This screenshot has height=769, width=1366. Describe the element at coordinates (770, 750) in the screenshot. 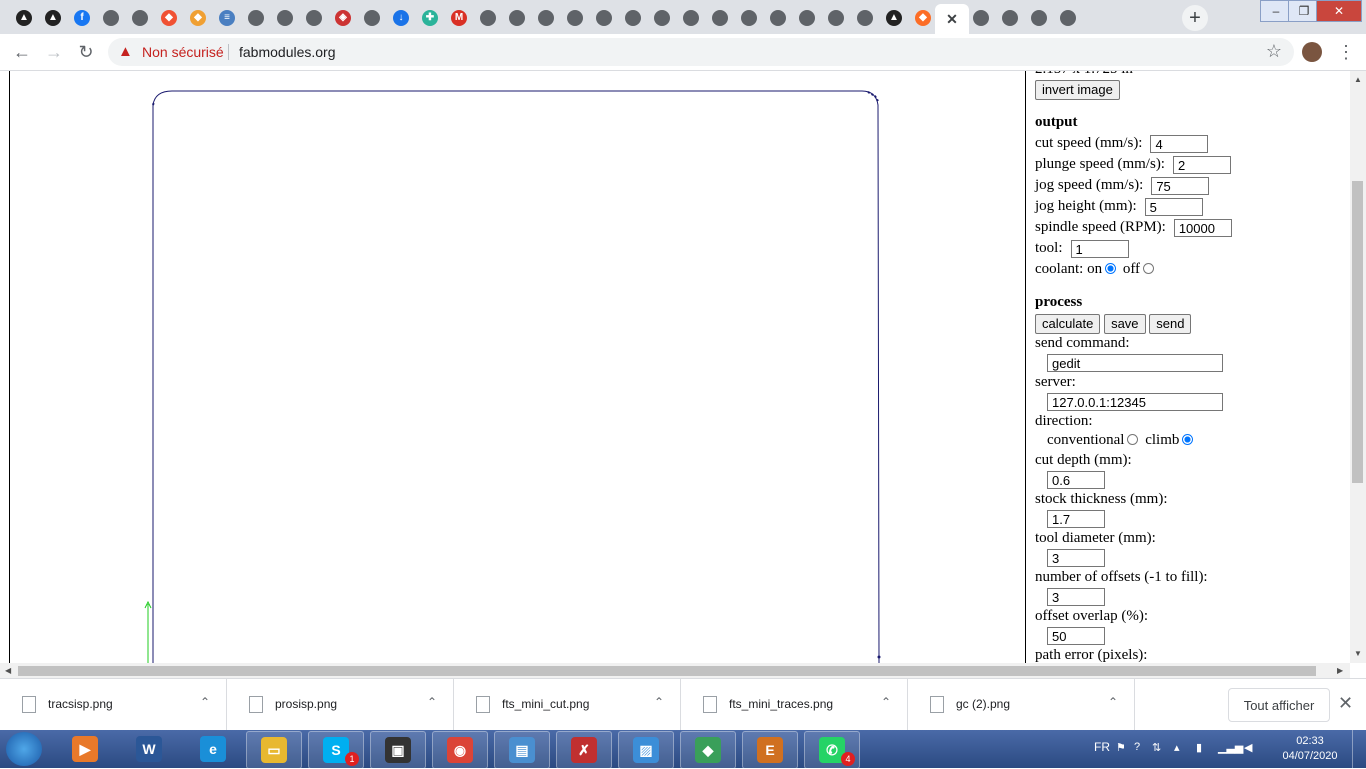

I see `taskbar-app: E` at that location.